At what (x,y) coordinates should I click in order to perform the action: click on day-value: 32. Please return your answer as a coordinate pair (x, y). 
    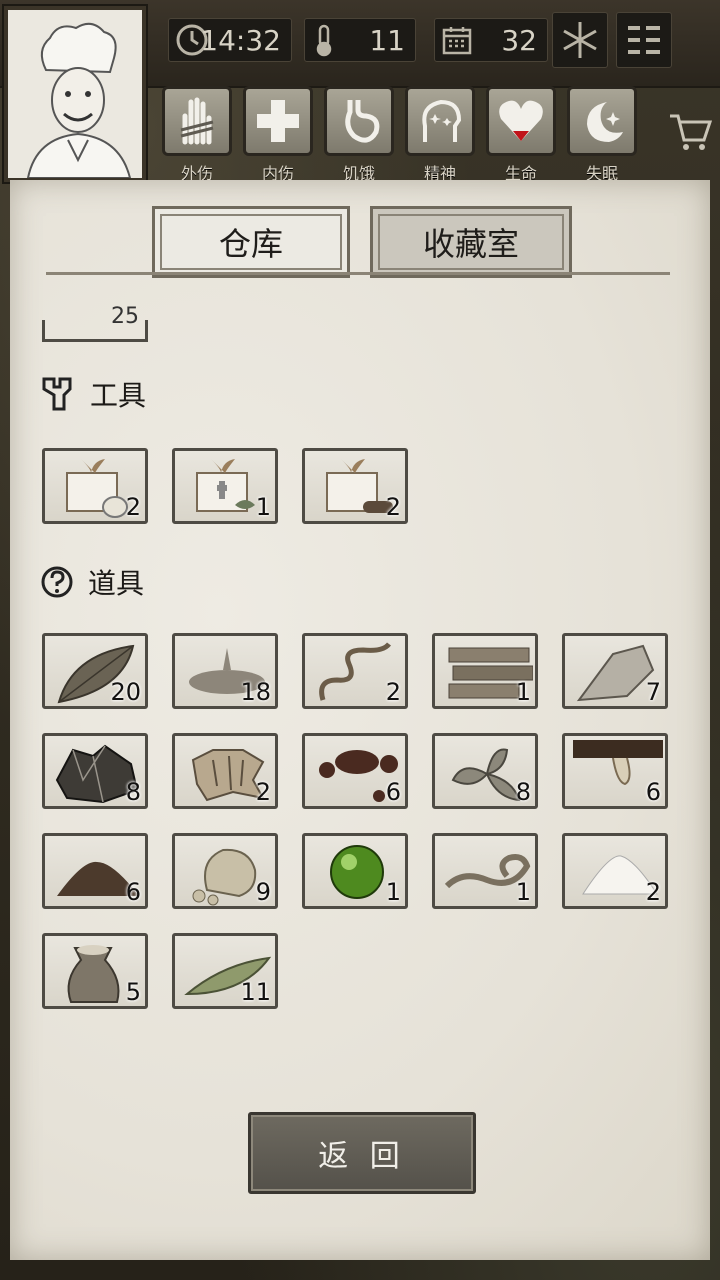
    Looking at the image, I should click on (519, 40).